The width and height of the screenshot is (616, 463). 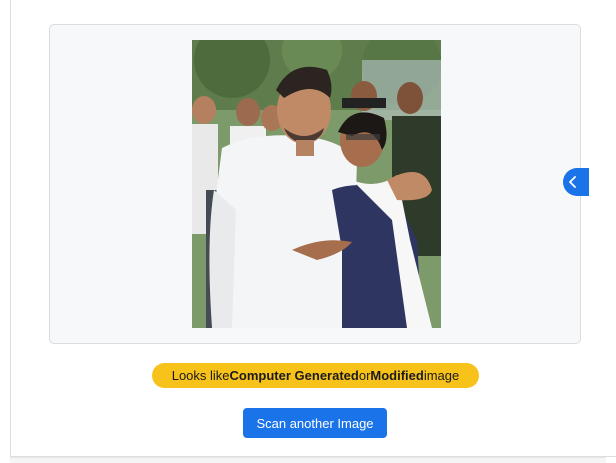 What do you see at coordinates (308, 460) in the screenshot?
I see `next-panel-edge` at bounding box center [308, 460].